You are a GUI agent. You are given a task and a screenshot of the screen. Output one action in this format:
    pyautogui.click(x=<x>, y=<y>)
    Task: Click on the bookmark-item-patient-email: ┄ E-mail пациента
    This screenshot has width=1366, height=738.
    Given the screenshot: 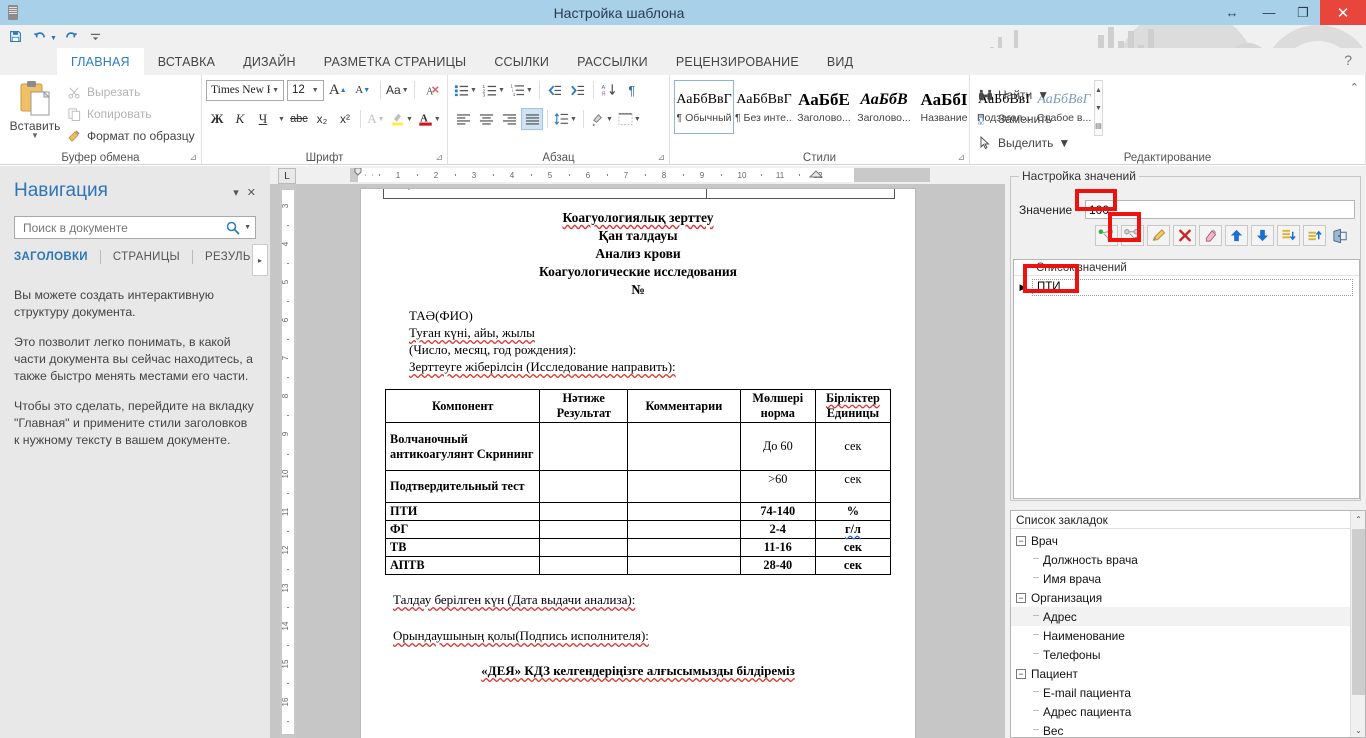 What is the action you would take?
    pyautogui.click(x=1188, y=692)
    